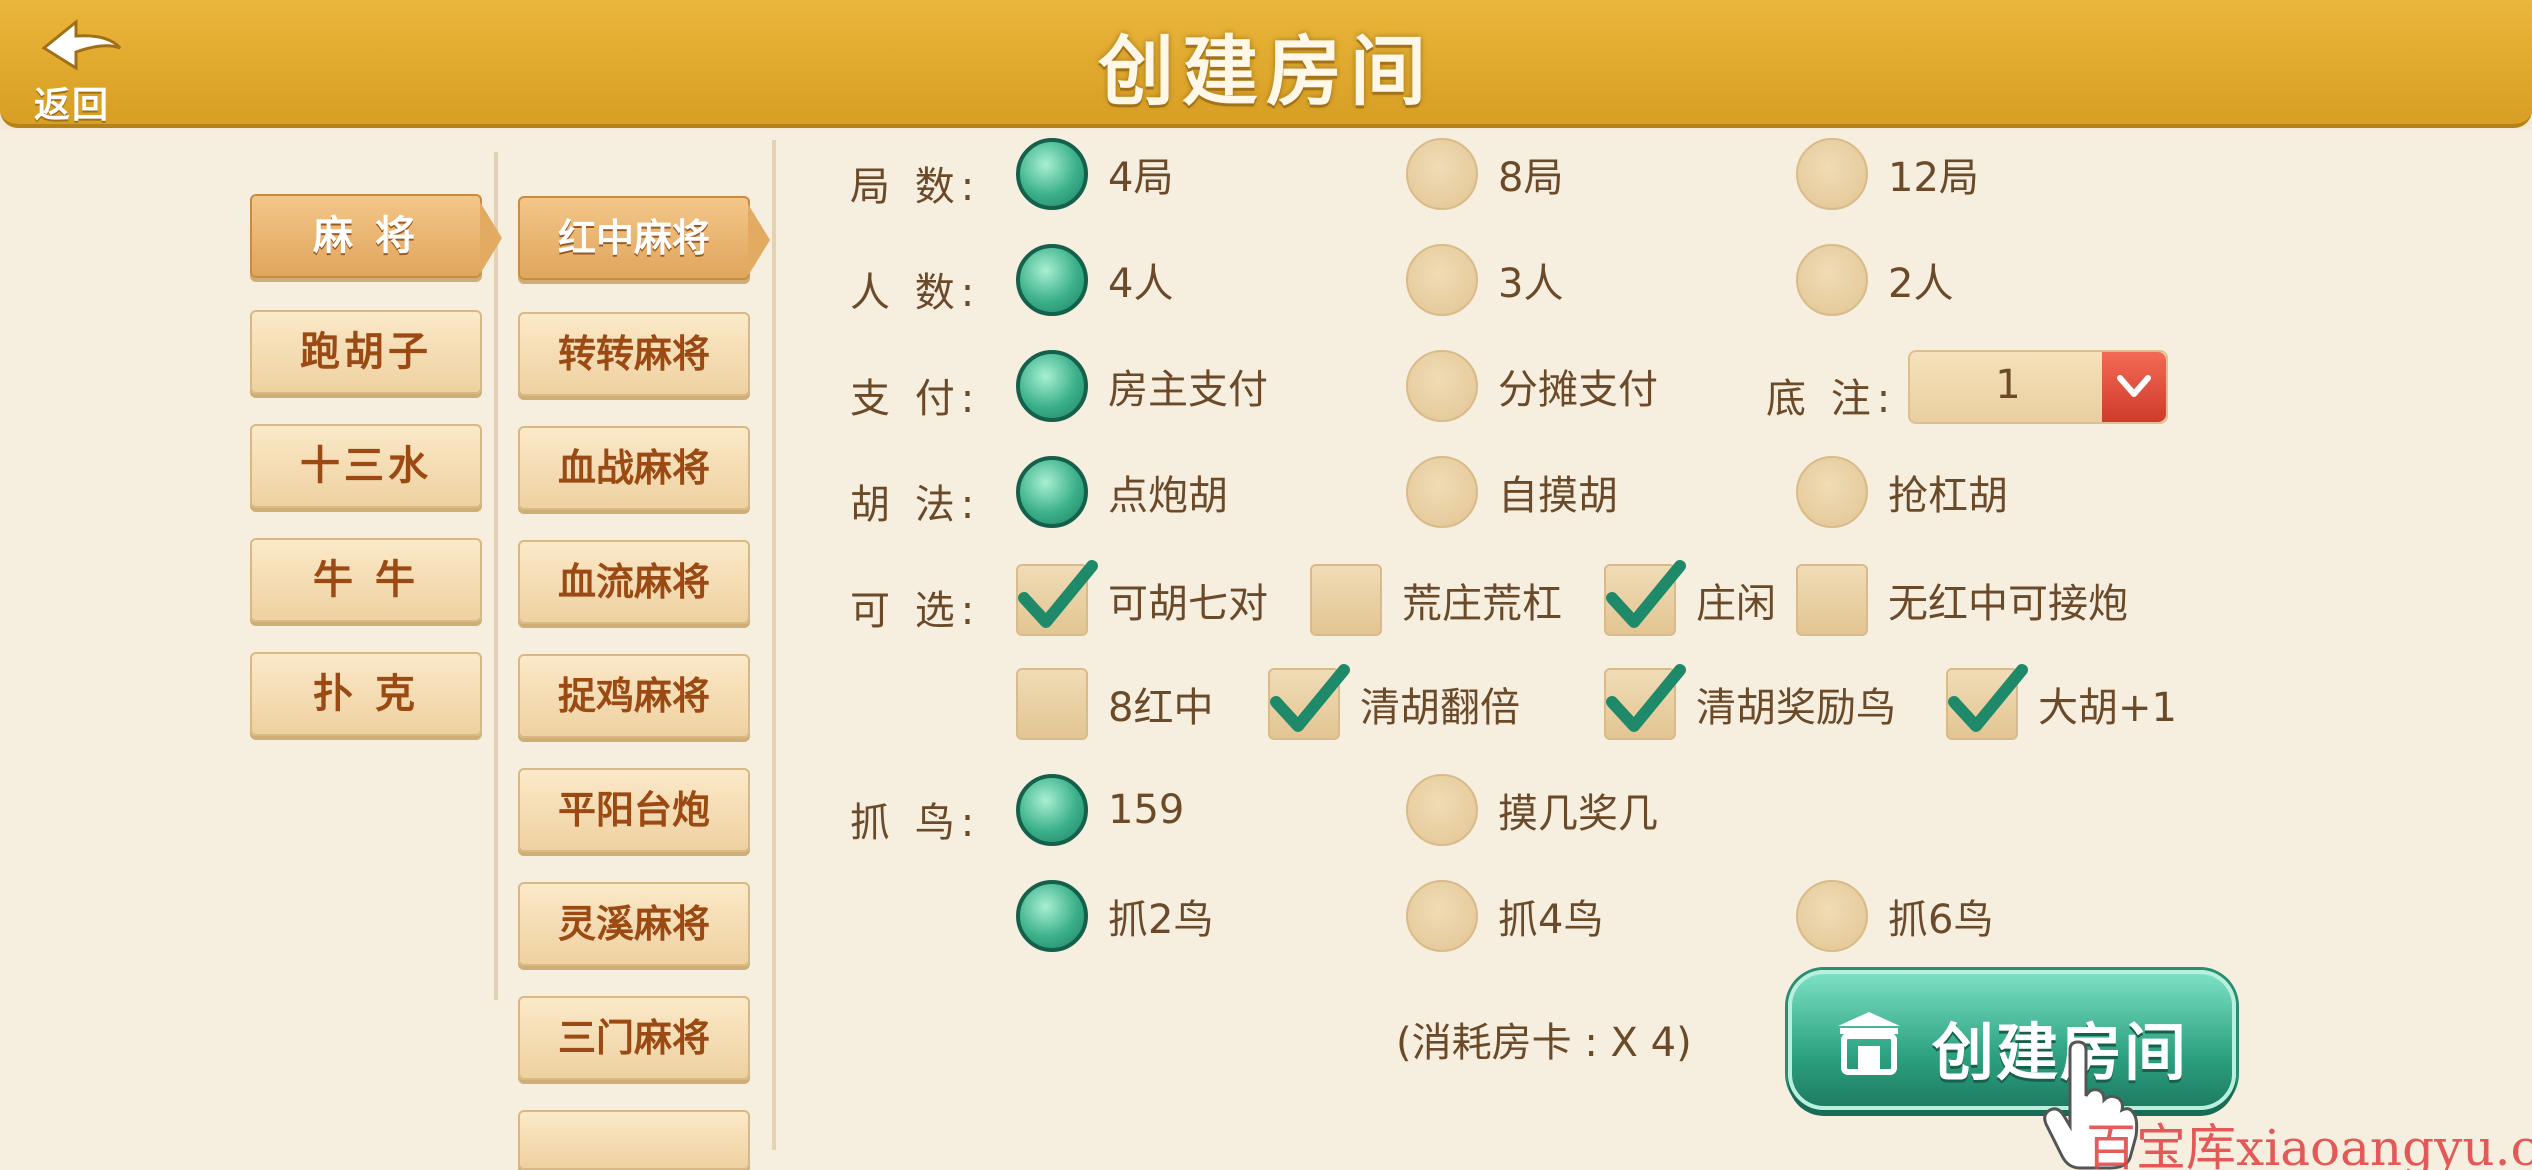 The height and width of the screenshot is (1170, 2532). Describe the element at coordinates (1161, 708) in the screenshot. I see `option-label: 8红中` at that location.